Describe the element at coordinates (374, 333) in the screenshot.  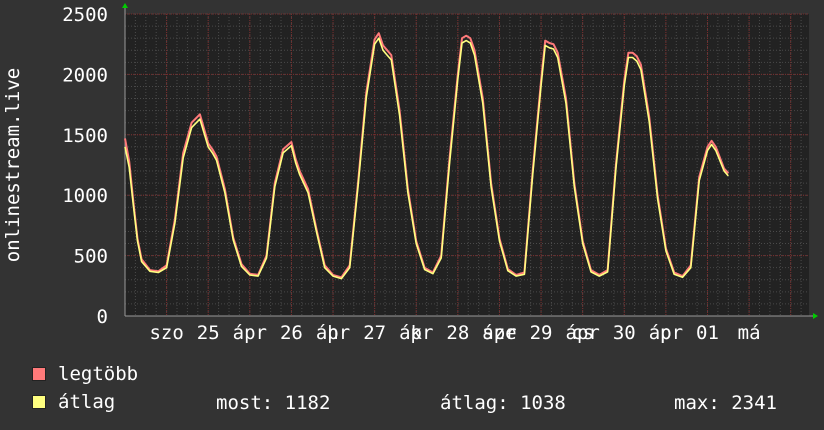
I see `x-tick-label: 27` at that location.